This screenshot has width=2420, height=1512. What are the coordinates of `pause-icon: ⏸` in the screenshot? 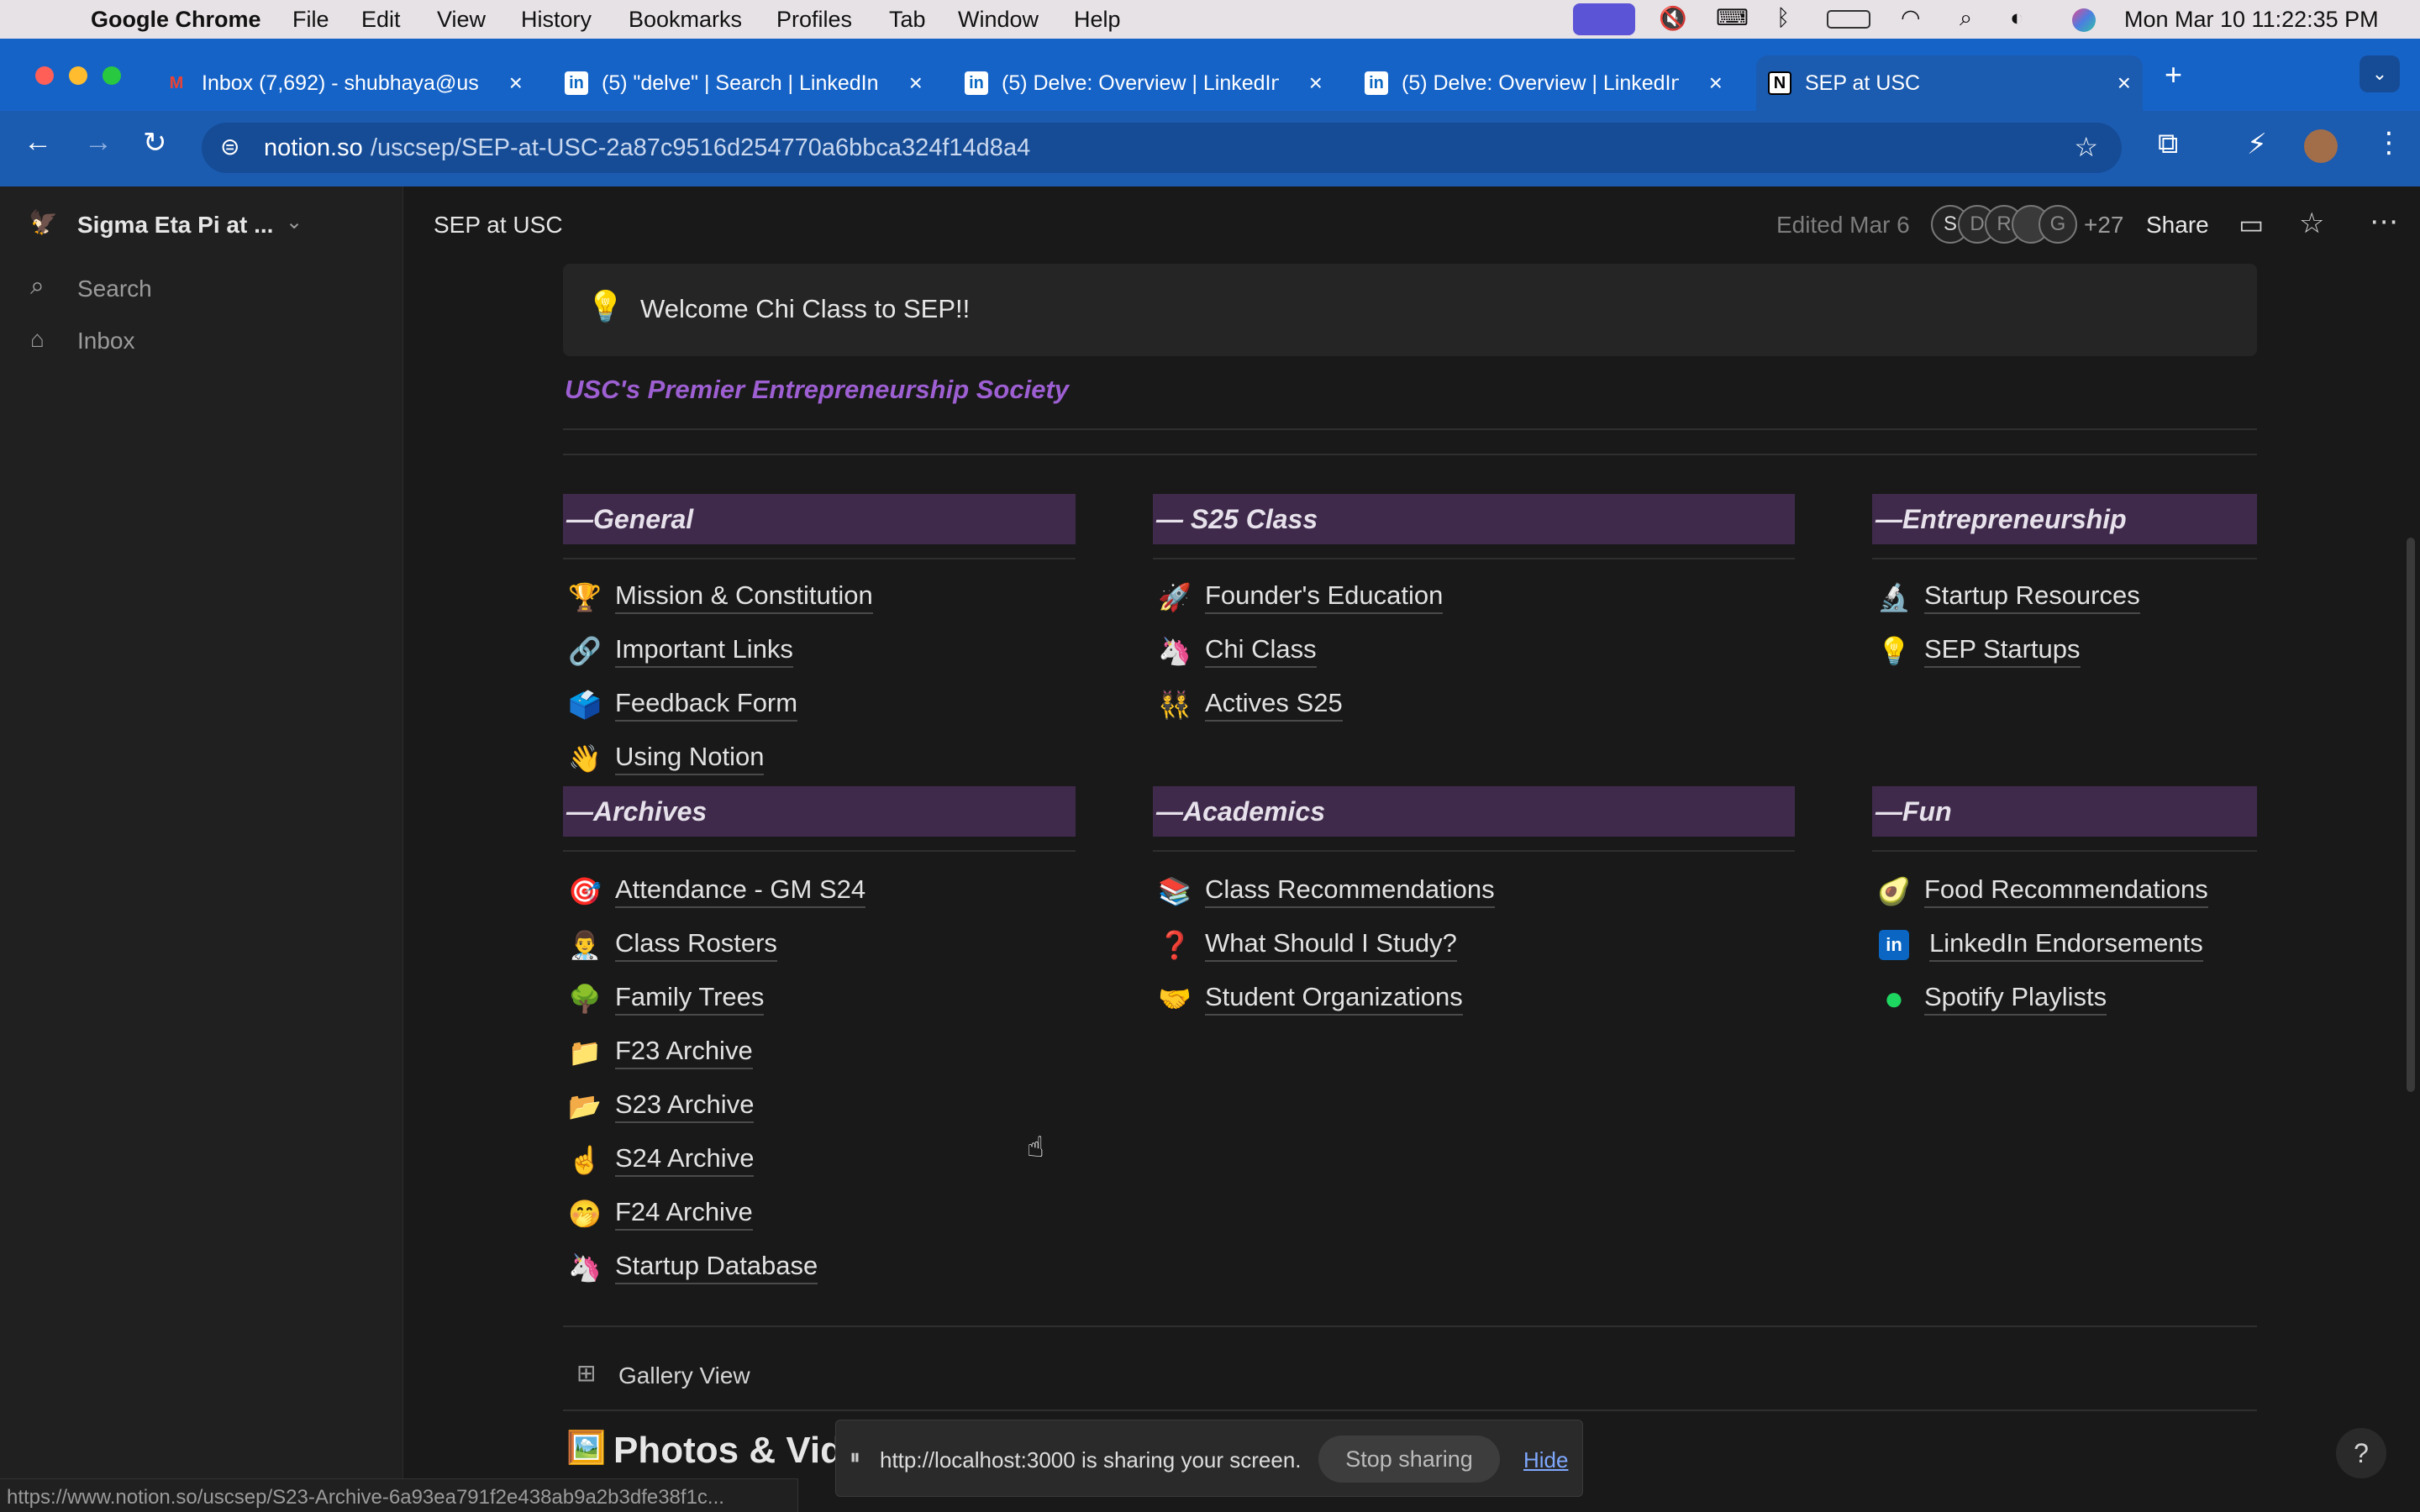 It's located at (855, 1456).